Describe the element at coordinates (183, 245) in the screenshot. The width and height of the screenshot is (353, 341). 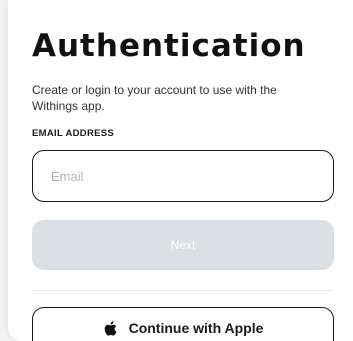
I see `next-button: Next` at that location.